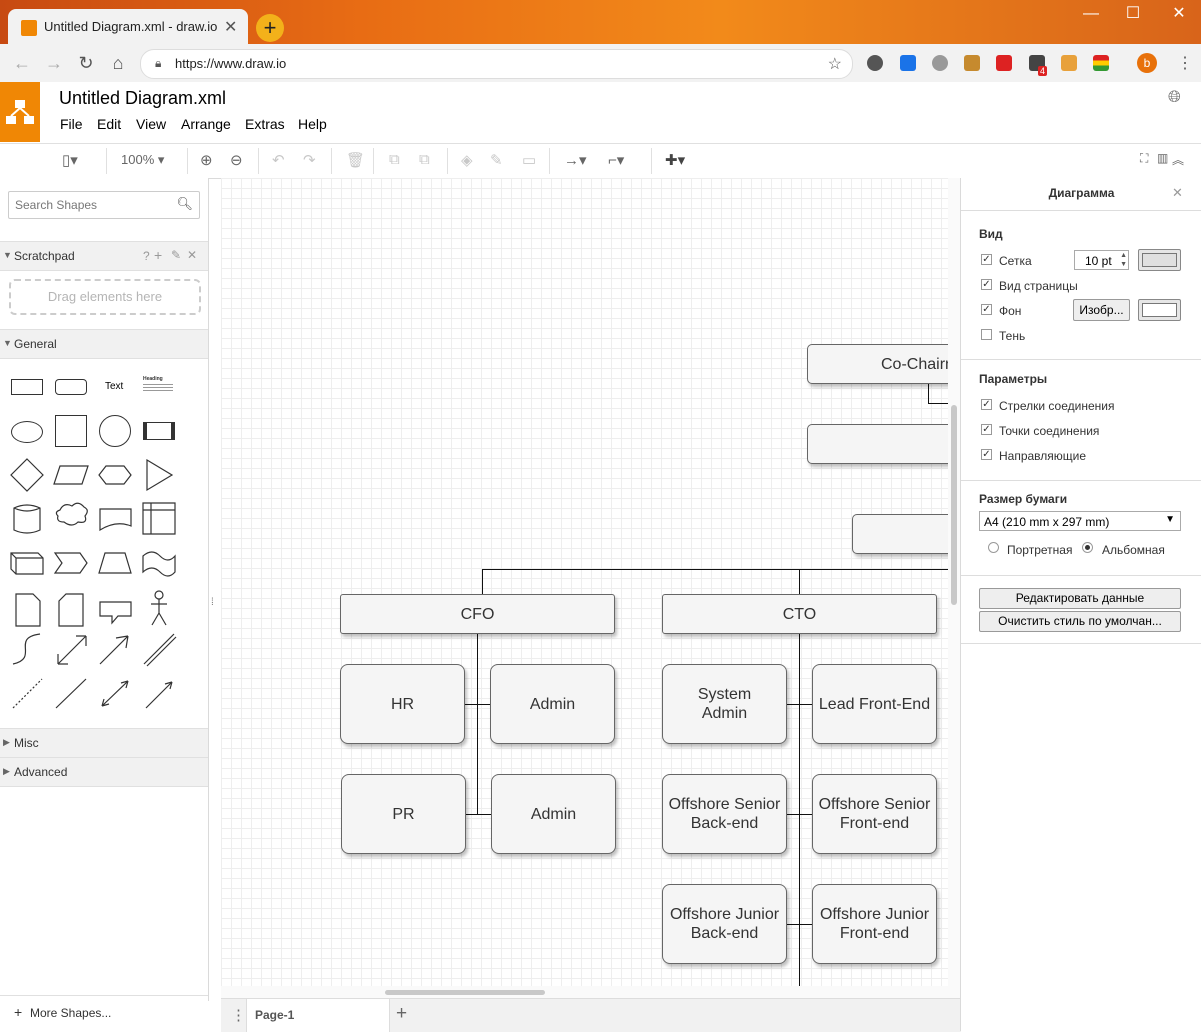  What do you see at coordinates (424, 159) in the screenshot?
I see `to-back-icon: ⧉` at bounding box center [424, 159].